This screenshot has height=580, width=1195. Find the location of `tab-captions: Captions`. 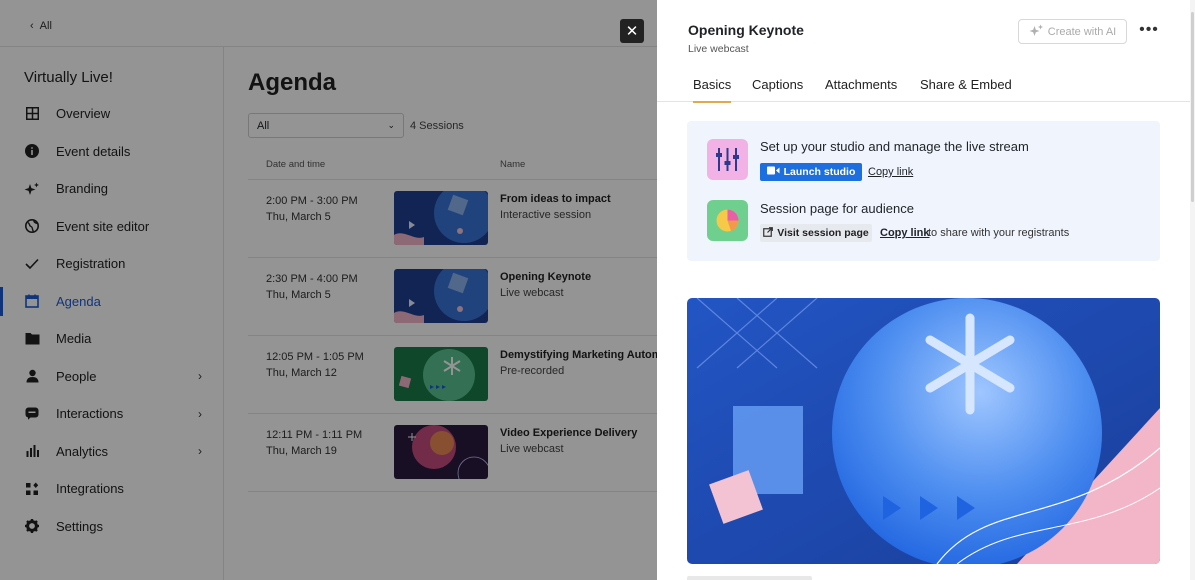

tab-captions: Captions is located at coordinates (777, 89).